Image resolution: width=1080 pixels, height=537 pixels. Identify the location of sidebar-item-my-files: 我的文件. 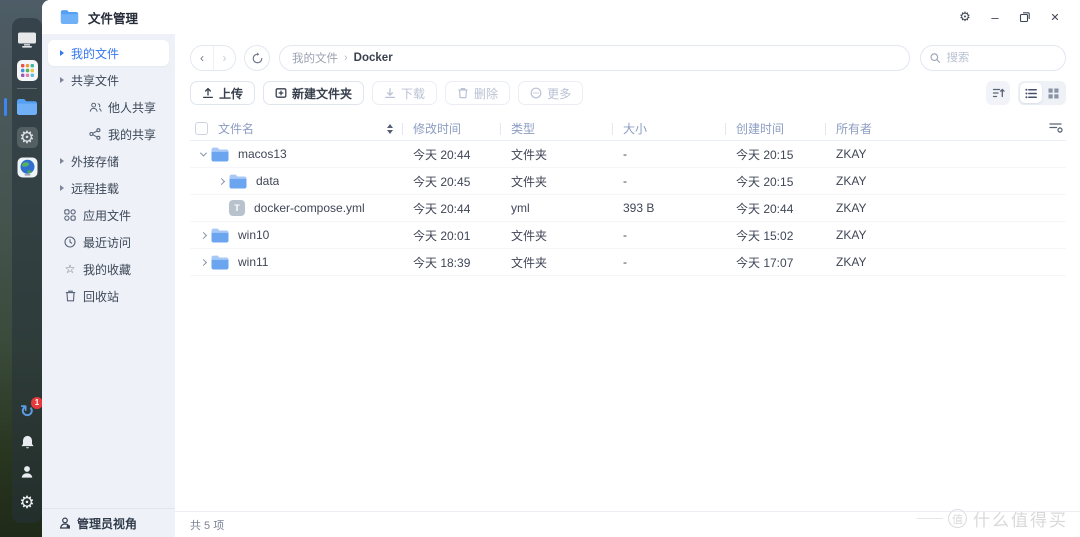
(108, 53).